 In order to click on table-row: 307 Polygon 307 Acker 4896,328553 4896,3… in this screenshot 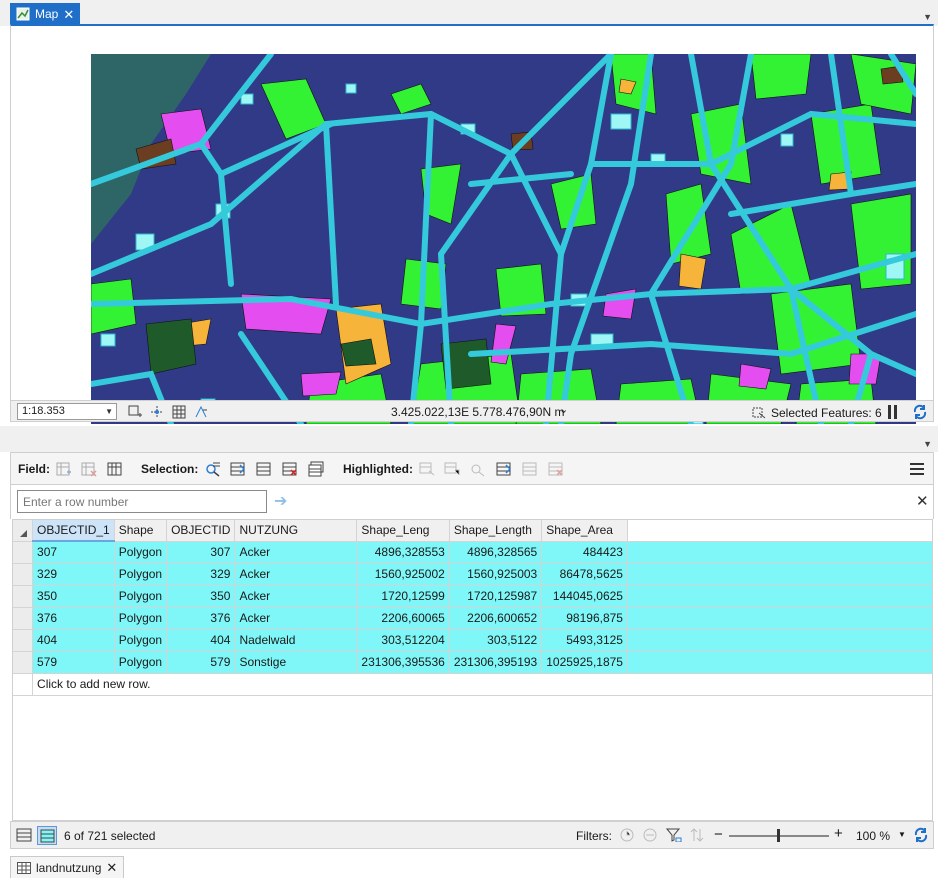, I will do `click(472, 552)`.